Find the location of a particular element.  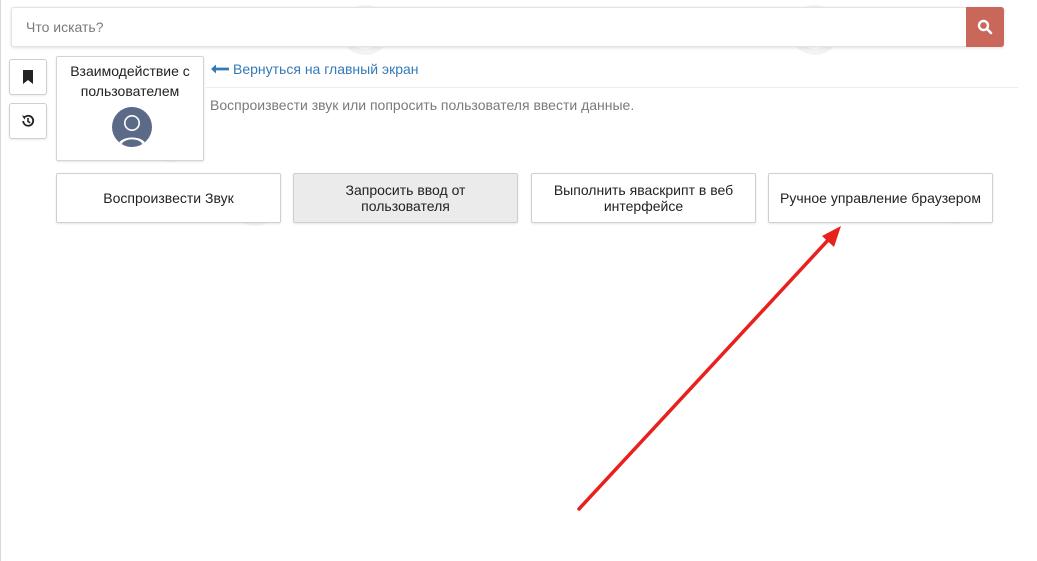

category-card: Взаимодействие с пользователем is located at coordinates (130, 108).